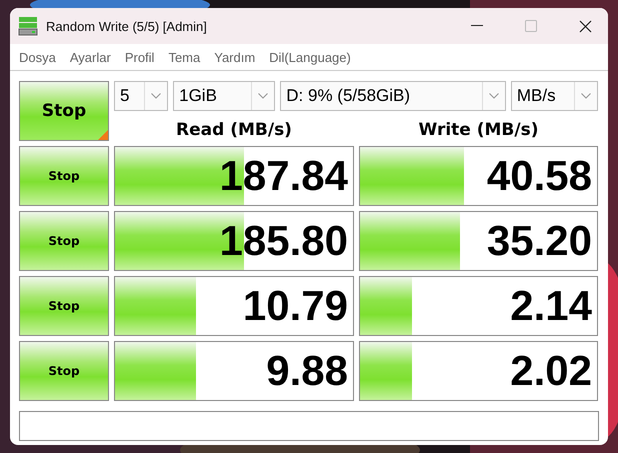  I want to click on maximize-icon, so click(531, 26).